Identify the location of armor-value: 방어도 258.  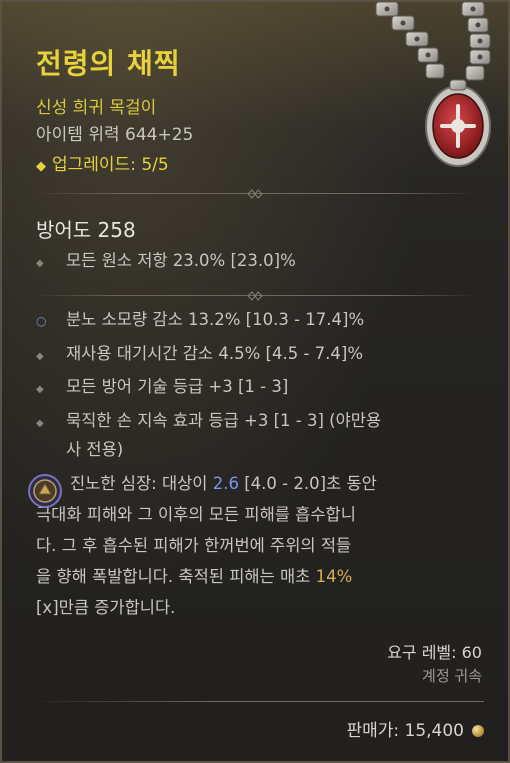
(86, 230).